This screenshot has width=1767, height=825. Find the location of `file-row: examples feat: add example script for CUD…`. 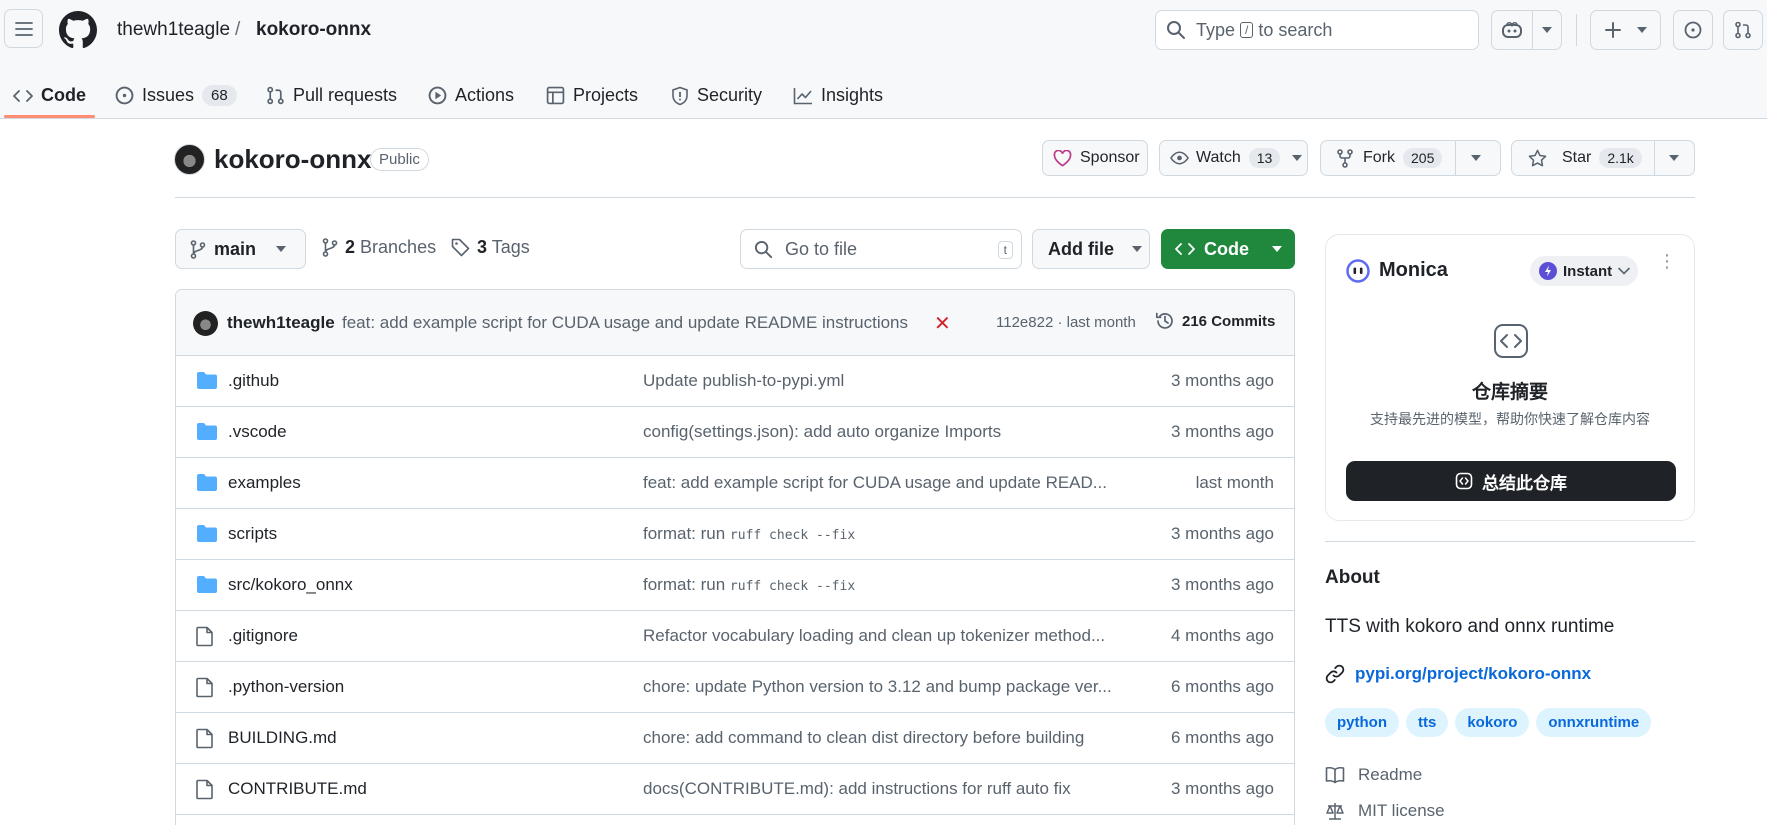

file-row: examples feat: add example script for CUD… is located at coordinates (735, 483).